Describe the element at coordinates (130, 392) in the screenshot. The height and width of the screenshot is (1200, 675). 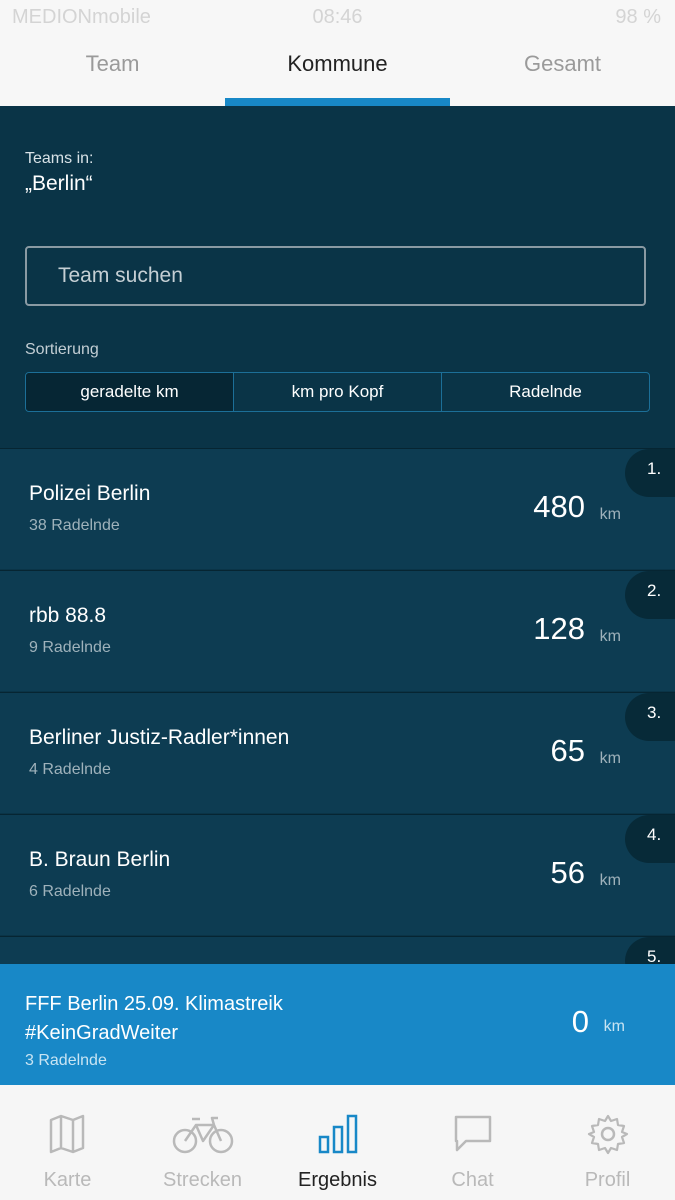
I see `sort-option-km: geradelte km` at that location.